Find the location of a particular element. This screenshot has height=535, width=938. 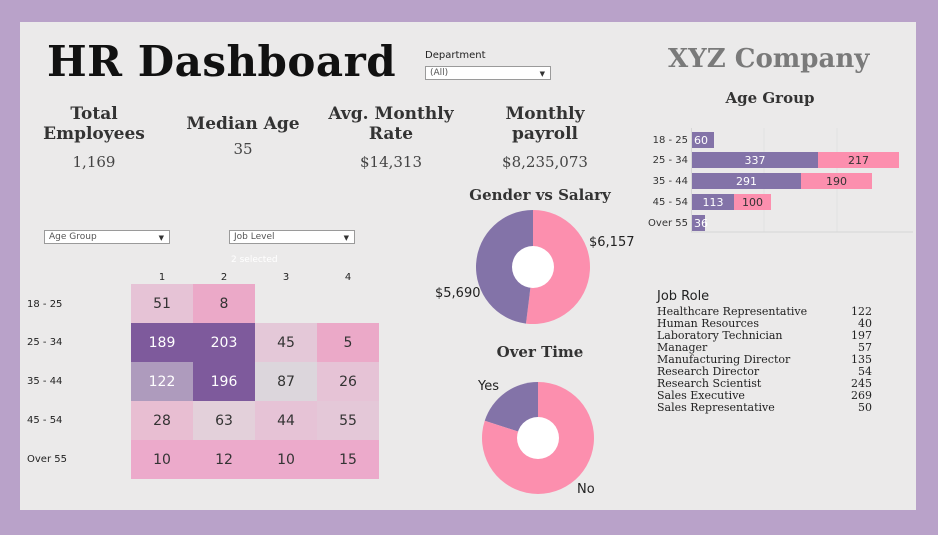

age-group-category-label: 45 - 54 is located at coordinates (670, 202).